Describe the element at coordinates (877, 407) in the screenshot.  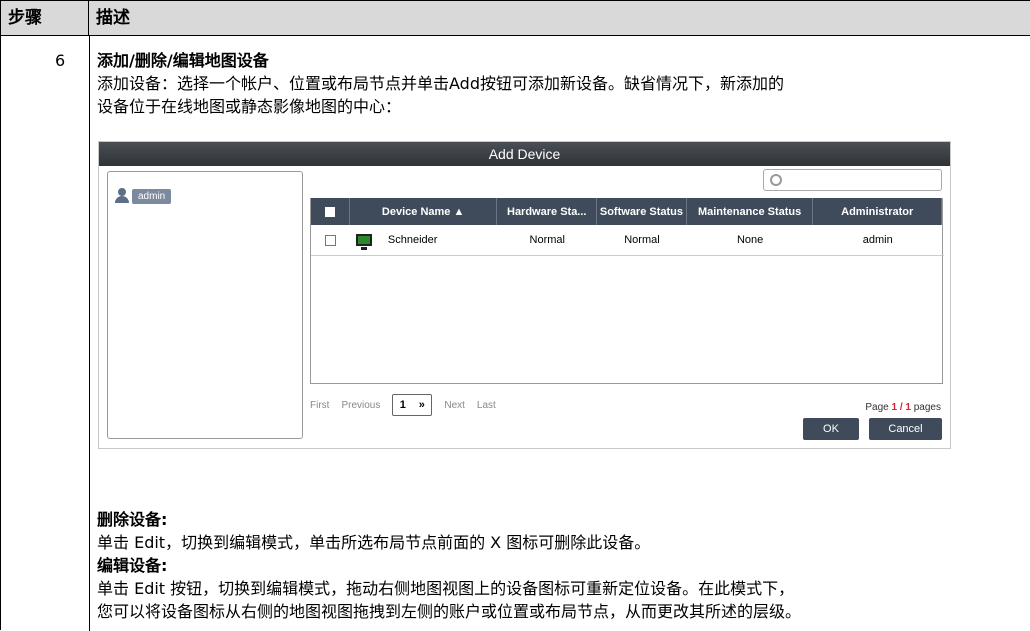
I see `page-label: Page` at that location.